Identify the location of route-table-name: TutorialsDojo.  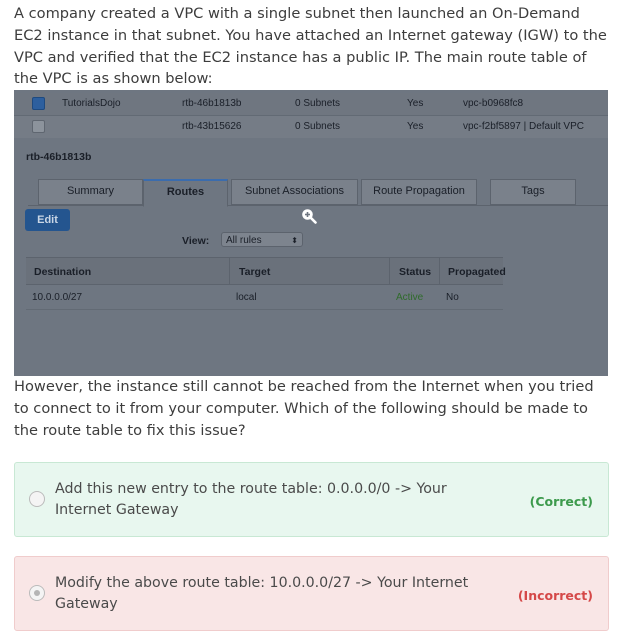
(91, 103).